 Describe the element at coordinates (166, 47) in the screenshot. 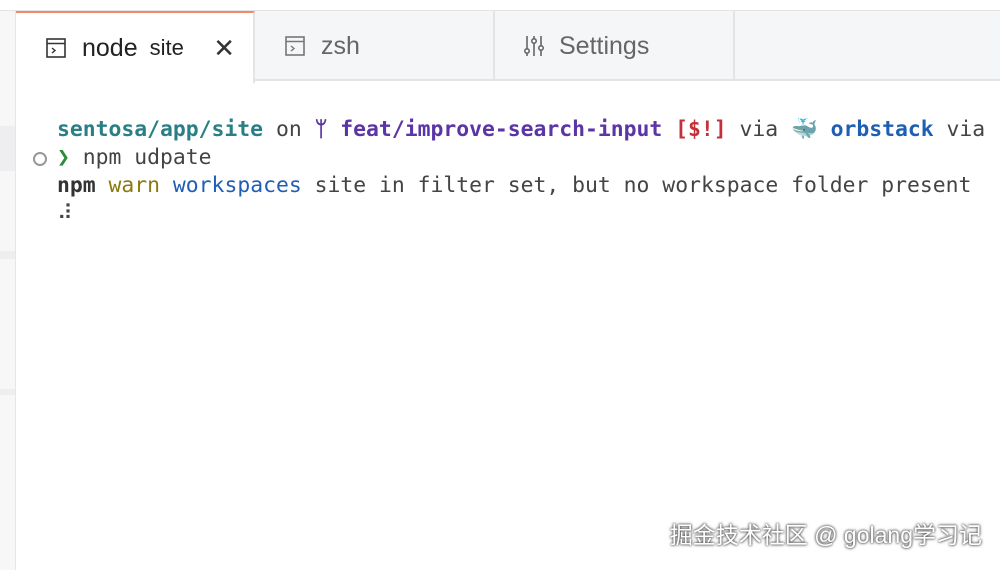

I see `tab-sublabel: site` at that location.